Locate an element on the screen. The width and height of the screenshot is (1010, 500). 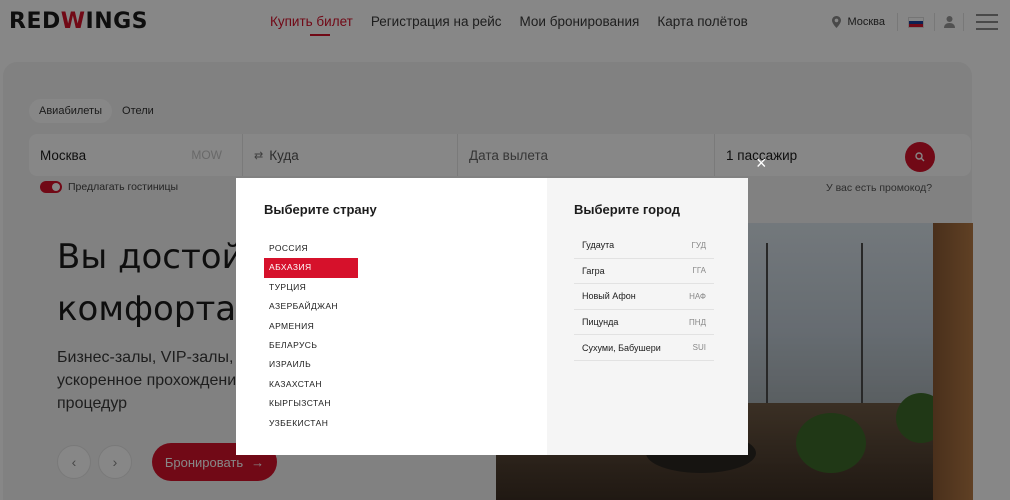
city-item-novy-afon: Новый Афон НАФ is located at coordinates (644, 297).